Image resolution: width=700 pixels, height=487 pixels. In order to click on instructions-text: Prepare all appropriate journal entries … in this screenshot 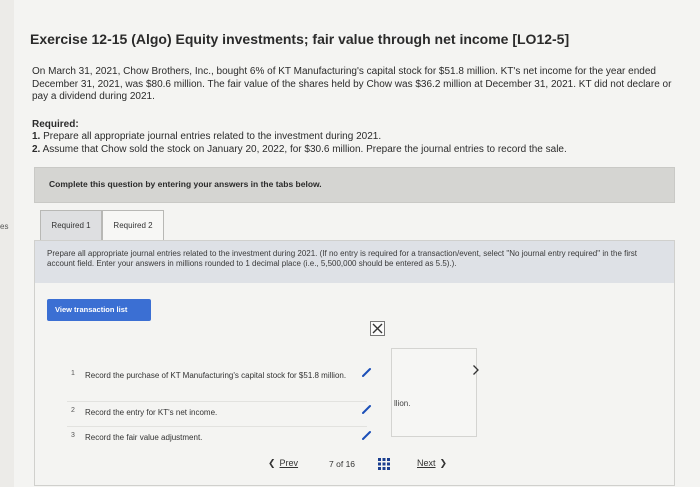, I will do `click(342, 258)`.